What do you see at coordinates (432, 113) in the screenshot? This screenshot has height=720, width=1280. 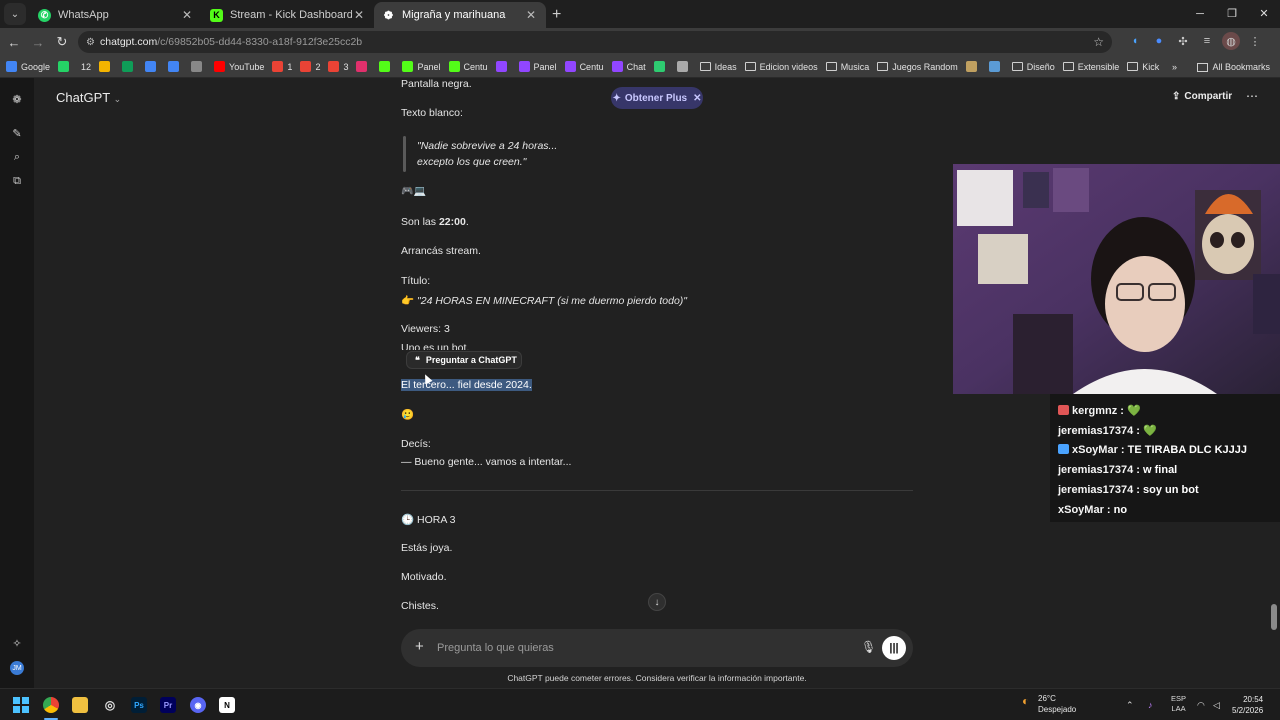 I see `message-line: Texto blanco:` at bounding box center [432, 113].